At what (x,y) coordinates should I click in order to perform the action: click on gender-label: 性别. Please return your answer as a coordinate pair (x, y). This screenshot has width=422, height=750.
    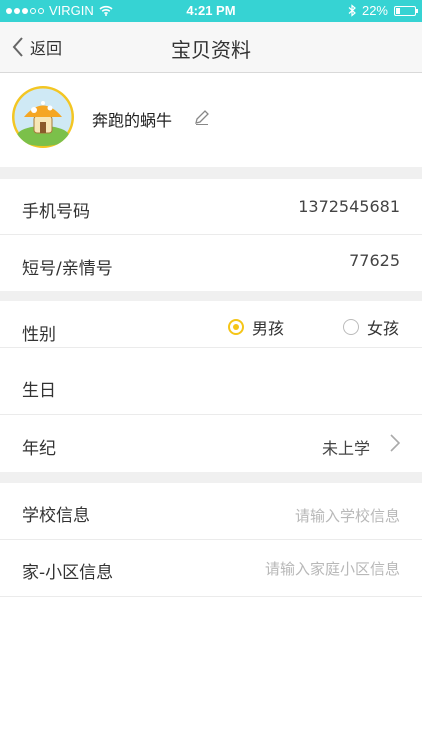
    Looking at the image, I should click on (39, 335).